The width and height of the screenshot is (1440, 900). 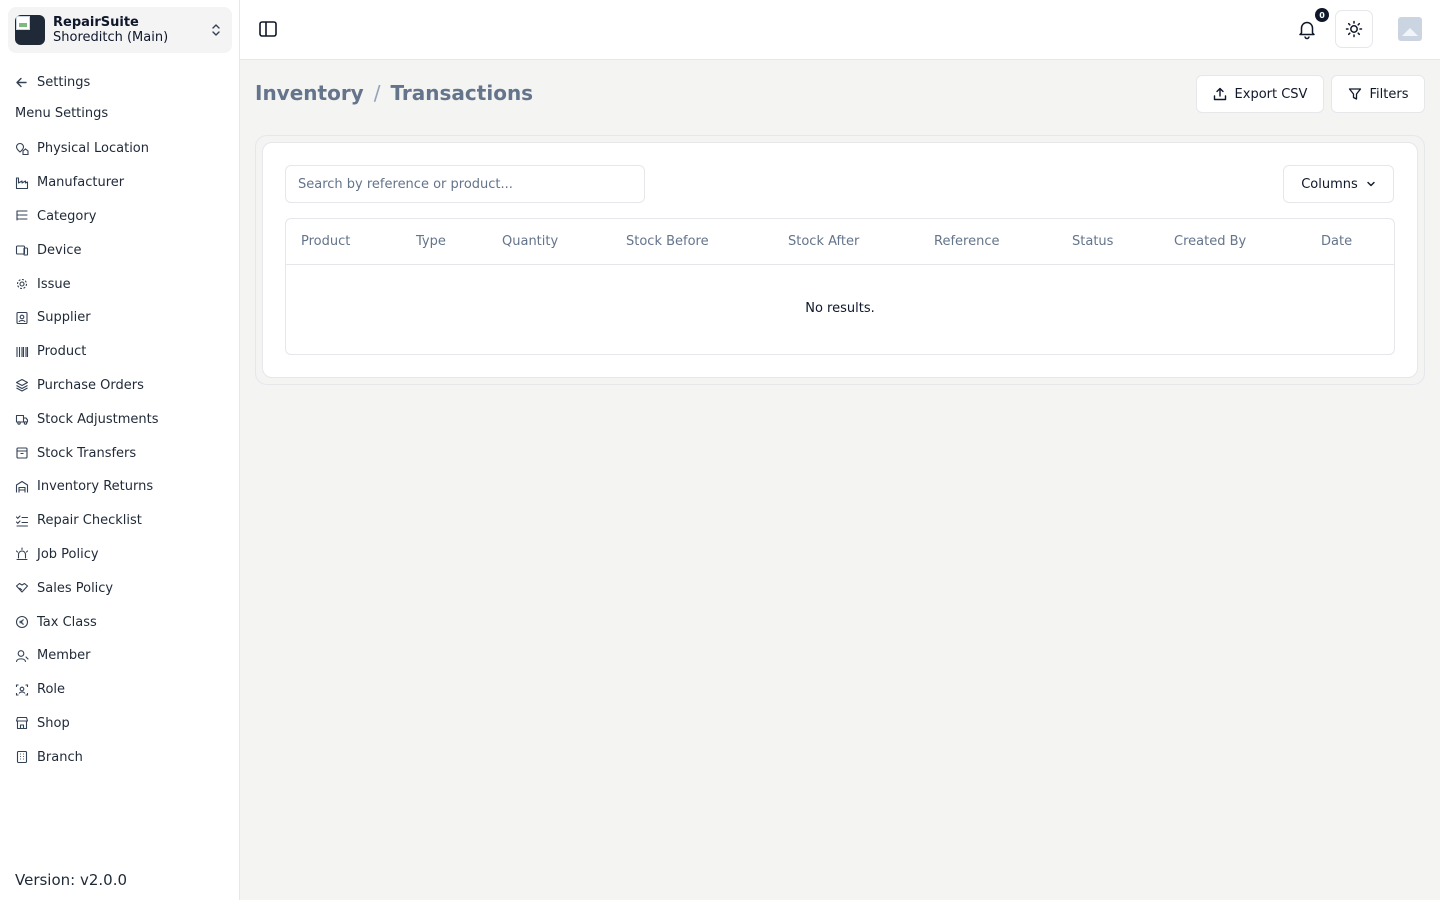 I want to click on map-pin-house-icon, so click(x=22, y=148).